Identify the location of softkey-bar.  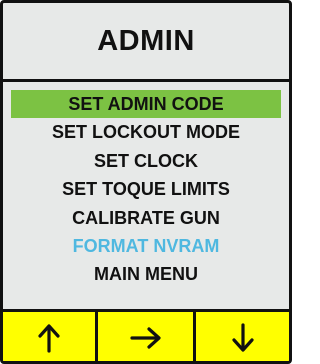
(146, 335).